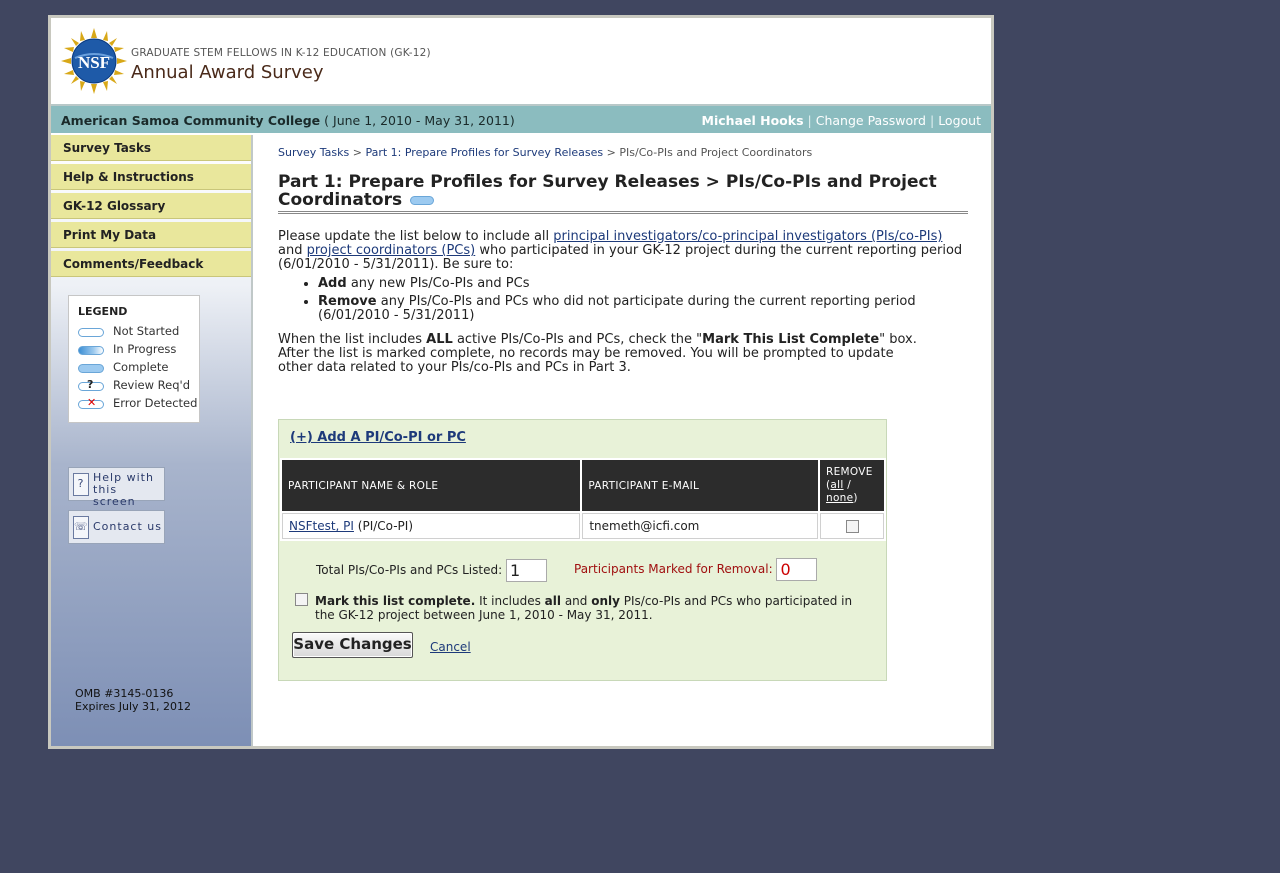  What do you see at coordinates (409, 570) in the screenshot?
I see `total-label: Total PIs/Co-PIs and PCs Listed:` at bounding box center [409, 570].